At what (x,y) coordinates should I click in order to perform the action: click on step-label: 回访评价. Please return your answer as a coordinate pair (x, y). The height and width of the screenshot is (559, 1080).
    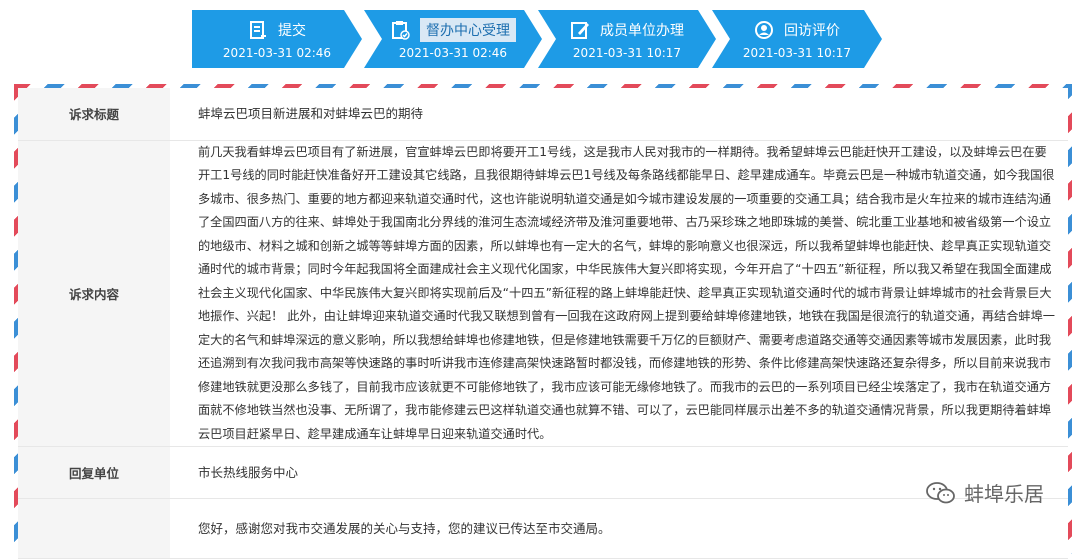
    Looking at the image, I should click on (812, 31).